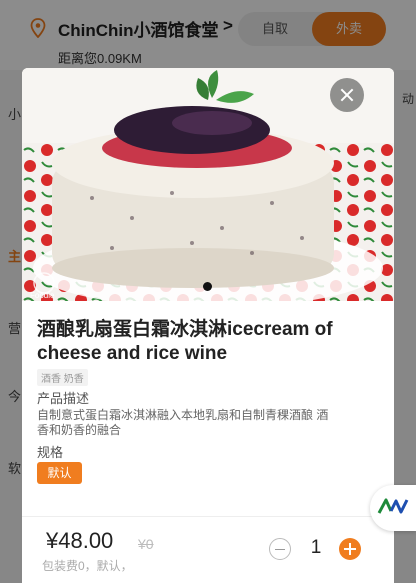 The width and height of the screenshot is (416, 583). I want to click on product-description: 自制意式蛋白霜冰淇淋融入本地乳扇和自制青稞酒酿 酒香和奶香的融合, so click(183, 422).